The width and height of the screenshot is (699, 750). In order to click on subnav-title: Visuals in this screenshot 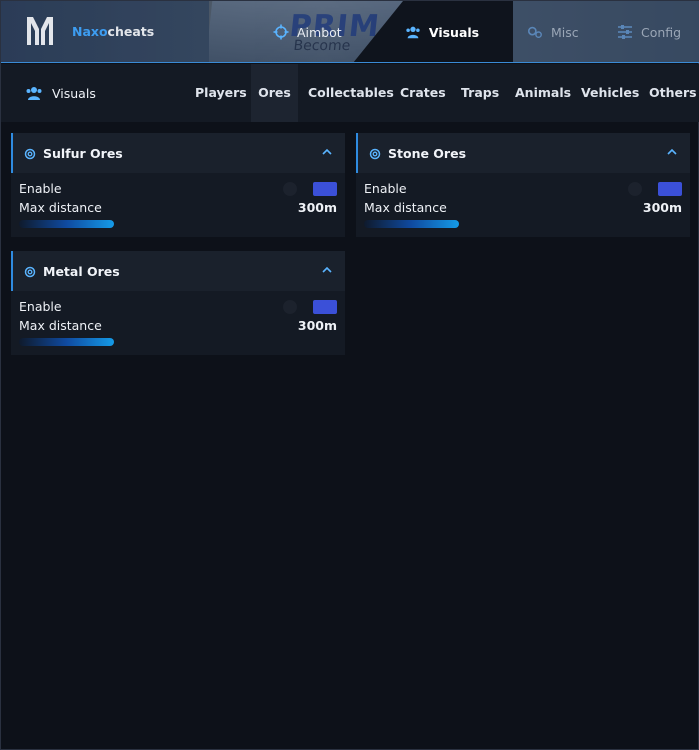, I will do `click(60, 93)`.